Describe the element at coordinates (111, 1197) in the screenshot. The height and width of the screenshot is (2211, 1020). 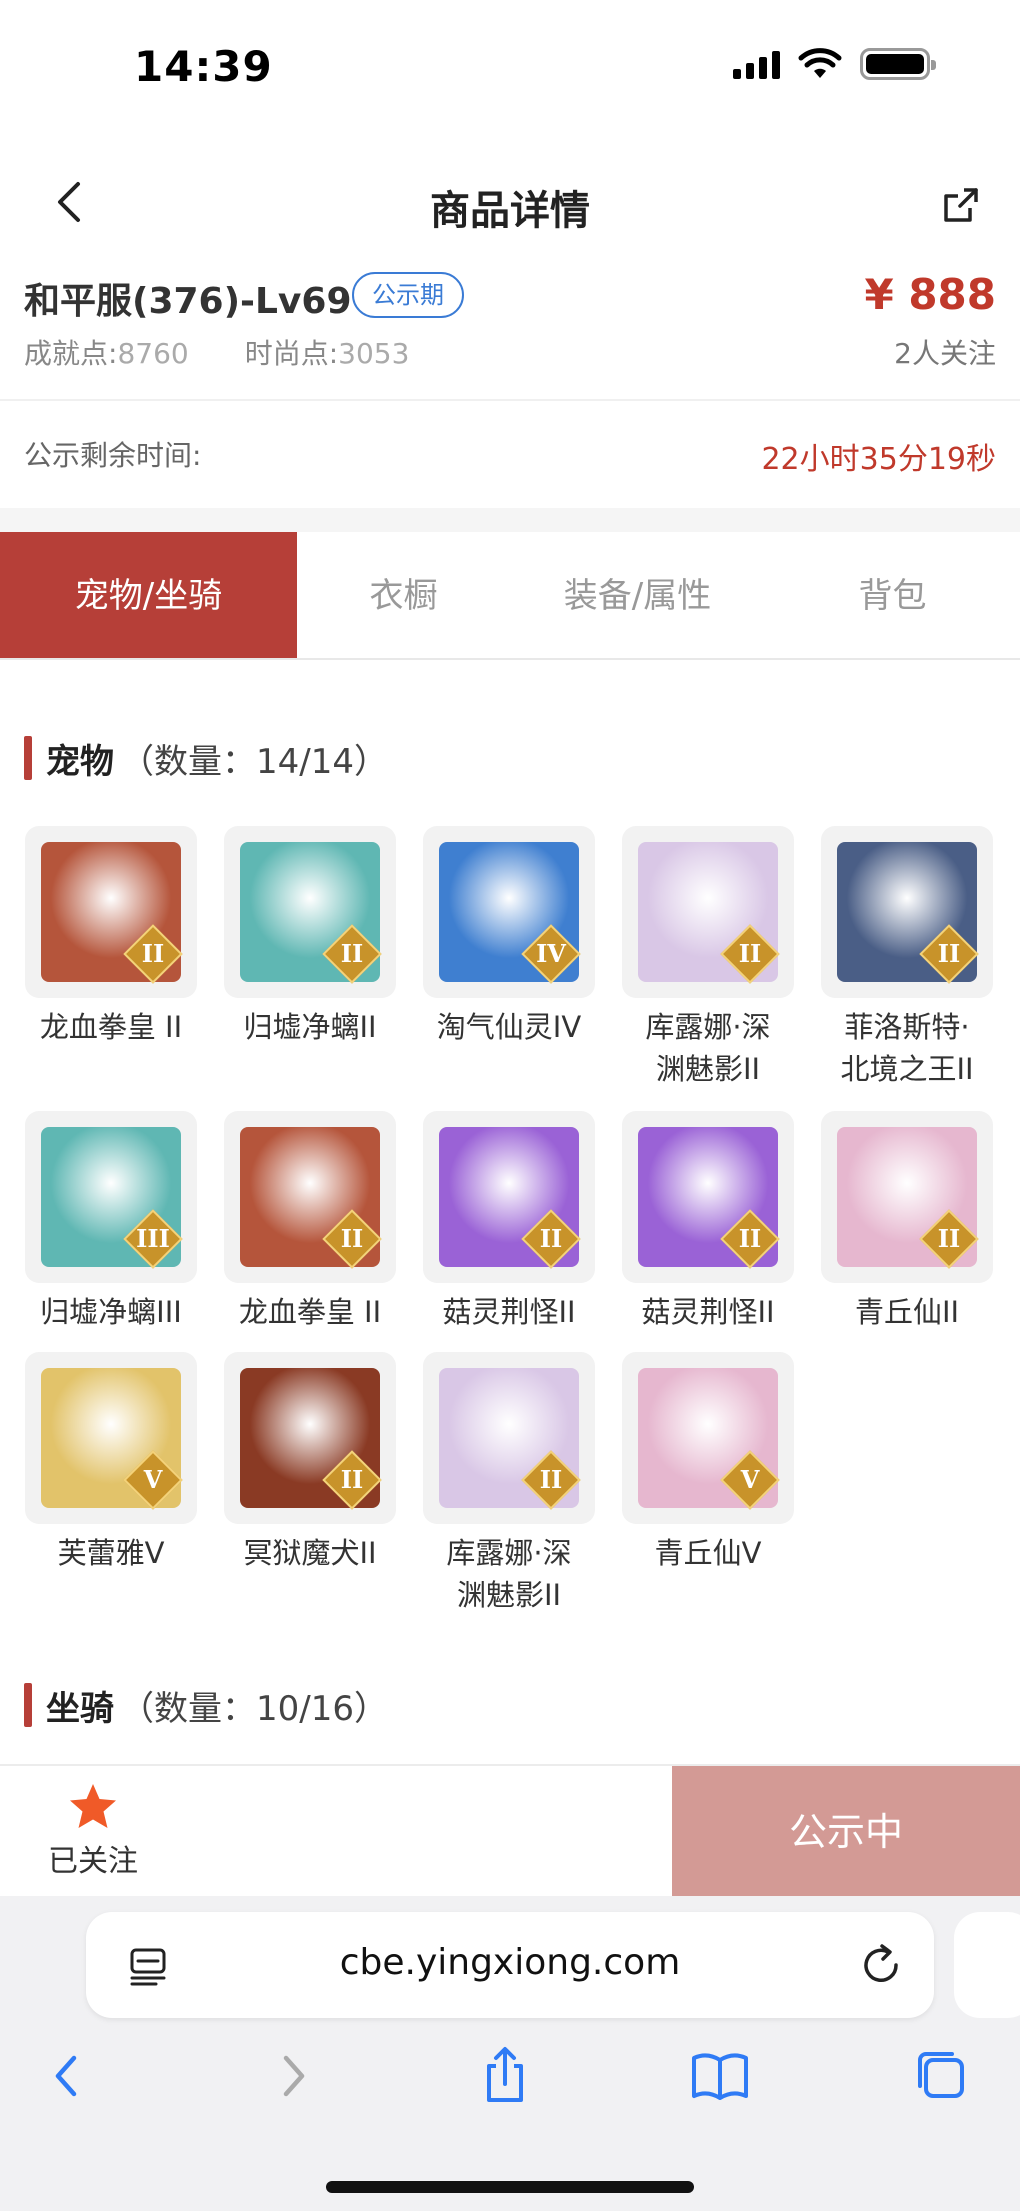
I see `pet-card: III` at that location.